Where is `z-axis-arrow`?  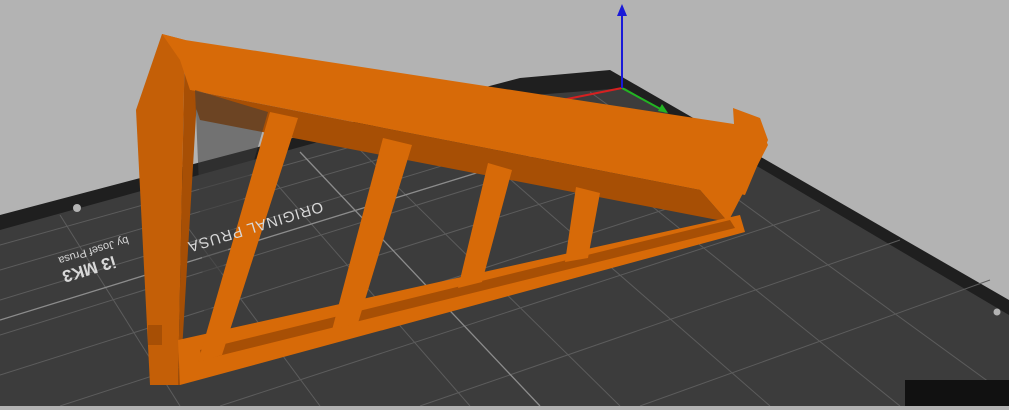 z-axis-arrow is located at coordinates (622, 10).